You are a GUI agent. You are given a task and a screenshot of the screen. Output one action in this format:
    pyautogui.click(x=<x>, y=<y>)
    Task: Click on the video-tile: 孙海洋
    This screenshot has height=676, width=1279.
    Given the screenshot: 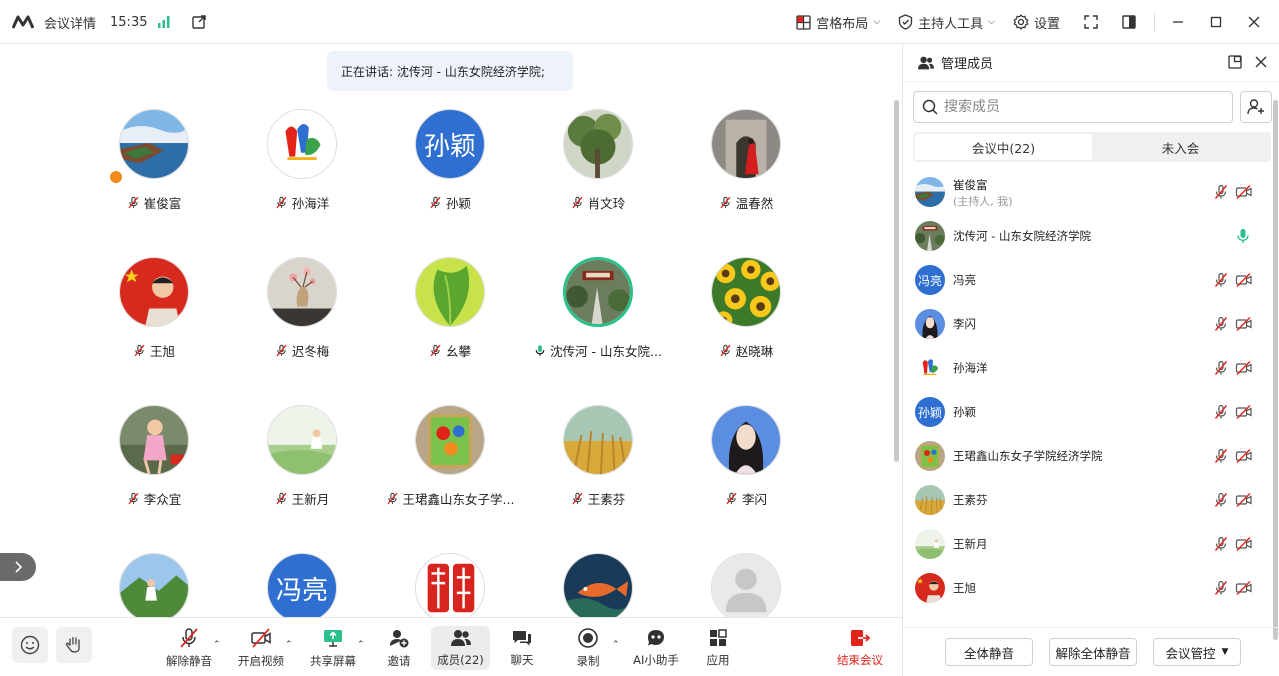 What is the action you would take?
    pyautogui.click(x=302, y=155)
    